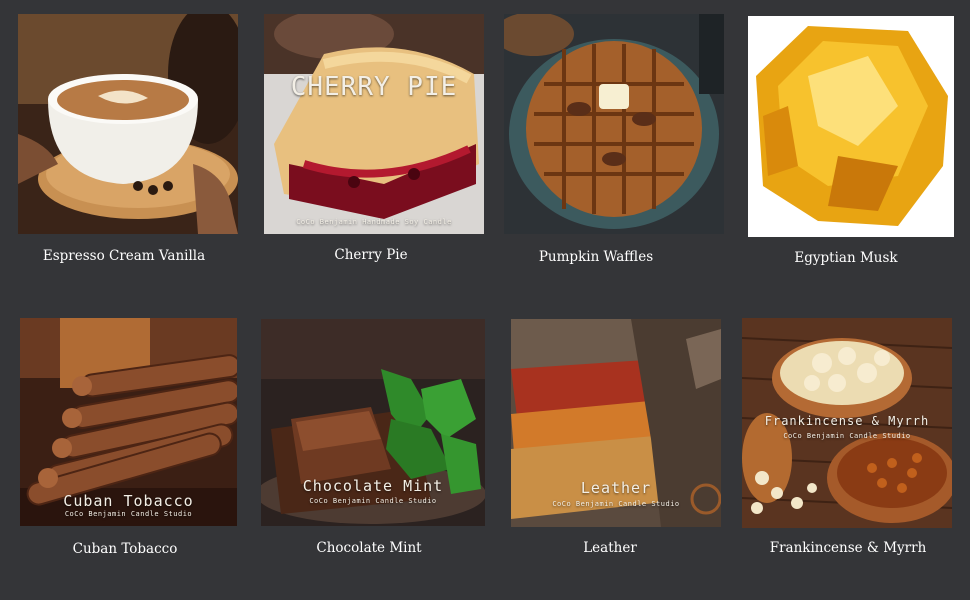 The width and height of the screenshot is (970, 600). What do you see at coordinates (616, 423) in the screenshot?
I see `product-image-leather: Leather CoCo Benjamin Candle Studio` at bounding box center [616, 423].